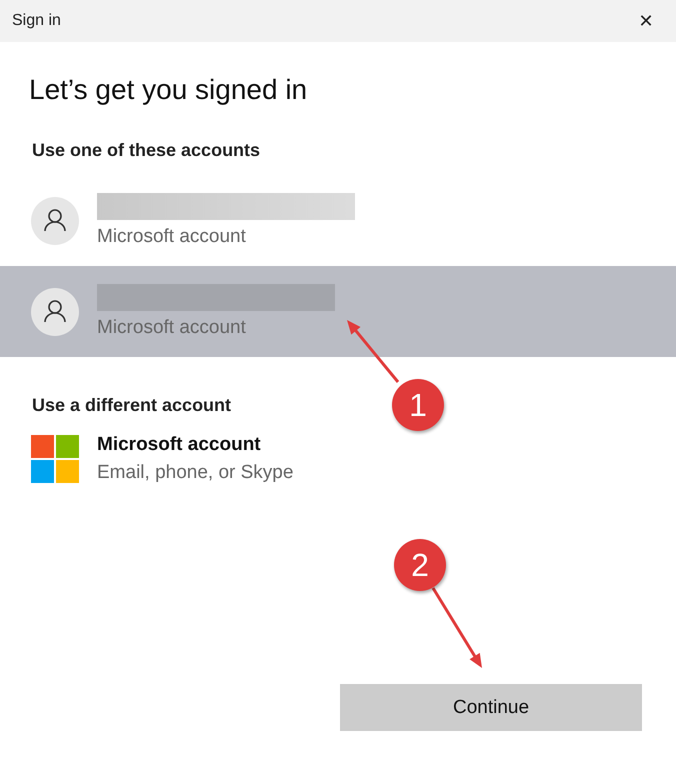 The width and height of the screenshot is (676, 762). What do you see at coordinates (132, 405) in the screenshot?
I see `section-title: Use a different account` at bounding box center [132, 405].